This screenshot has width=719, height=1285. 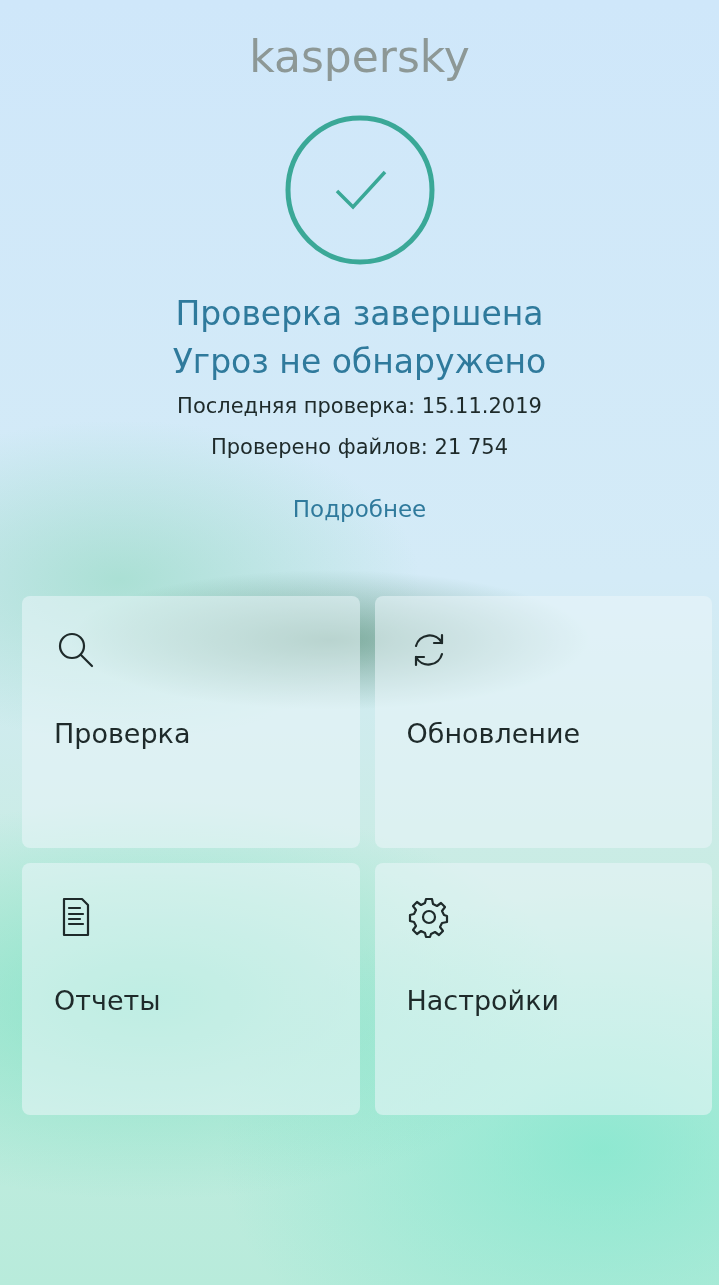 I want to click on menu-tile: Проверка, so click(x=191, y=722).